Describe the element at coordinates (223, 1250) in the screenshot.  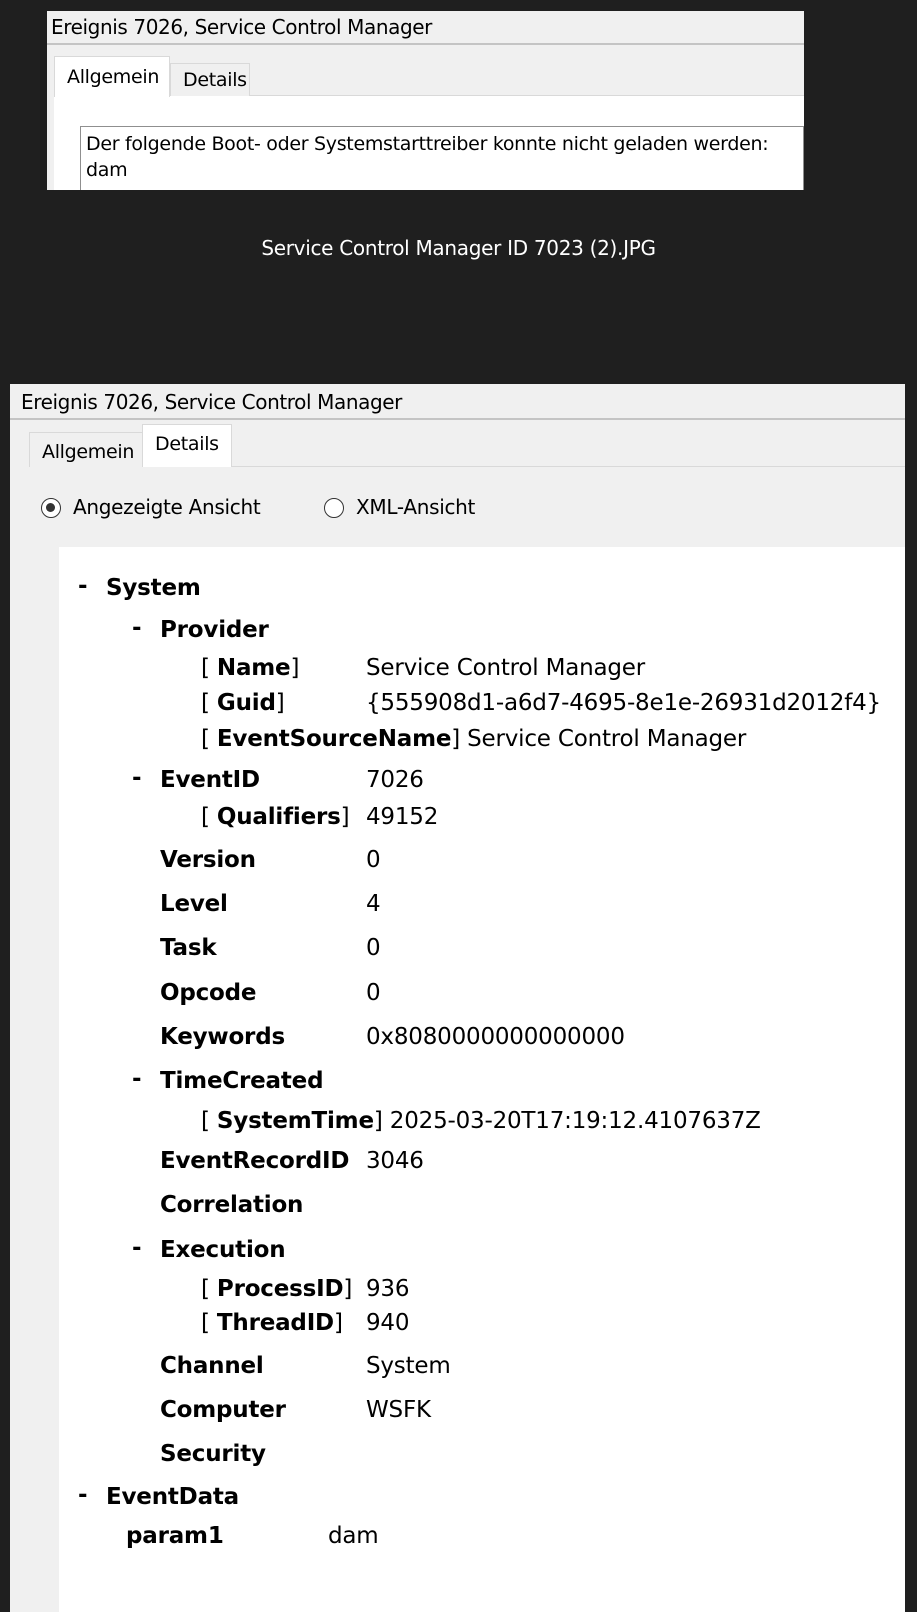
I see `node-execution: Execution` at that location.